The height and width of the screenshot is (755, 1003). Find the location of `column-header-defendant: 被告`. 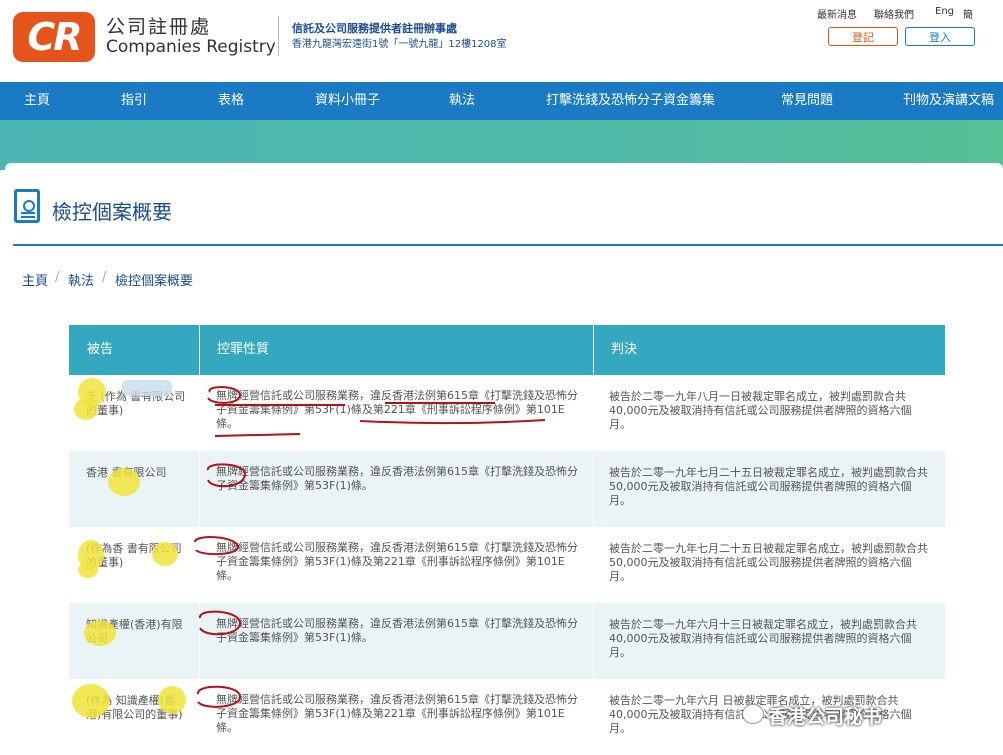

column-header-defendant: 被告 is located at coordinates (100, 350).